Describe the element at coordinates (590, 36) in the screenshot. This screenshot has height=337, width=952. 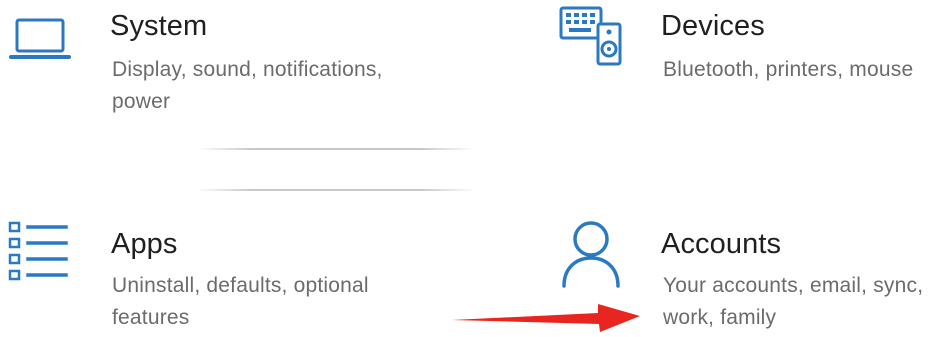
I see `keyboard-speaker-icon` at that location.